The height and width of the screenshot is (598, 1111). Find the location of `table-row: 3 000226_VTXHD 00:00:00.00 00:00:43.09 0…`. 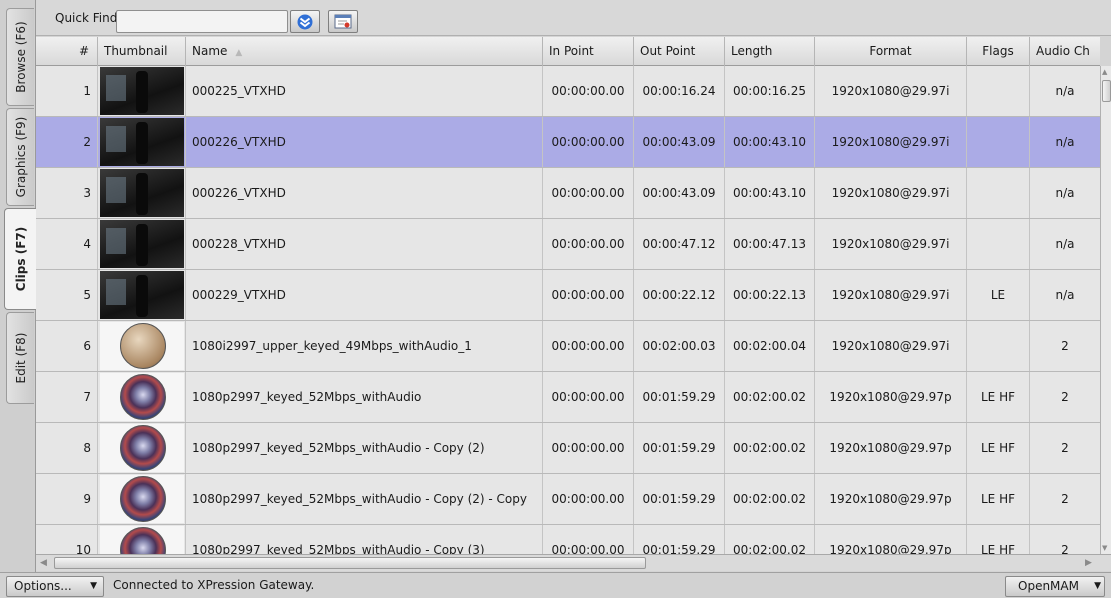

table-row: 3 000226_VTXHD 00:00:00.00 00:00:43.09 0… is located at coordinates (568, 193).